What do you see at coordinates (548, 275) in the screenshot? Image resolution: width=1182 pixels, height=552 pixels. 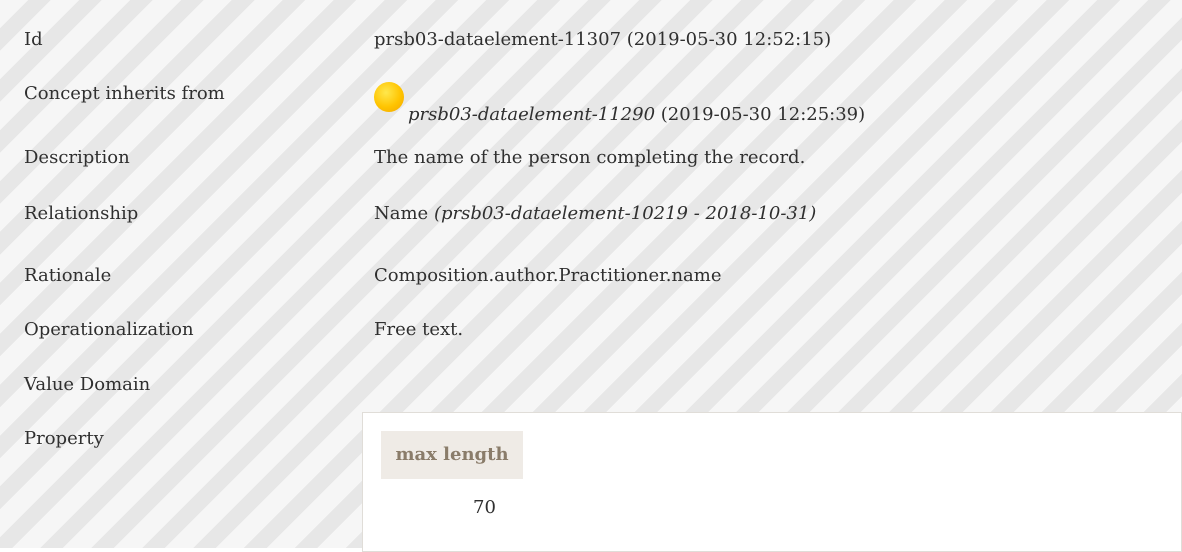 I see `row-value: Composition.author.Practitioner.name` at bounding box center [548, 275].